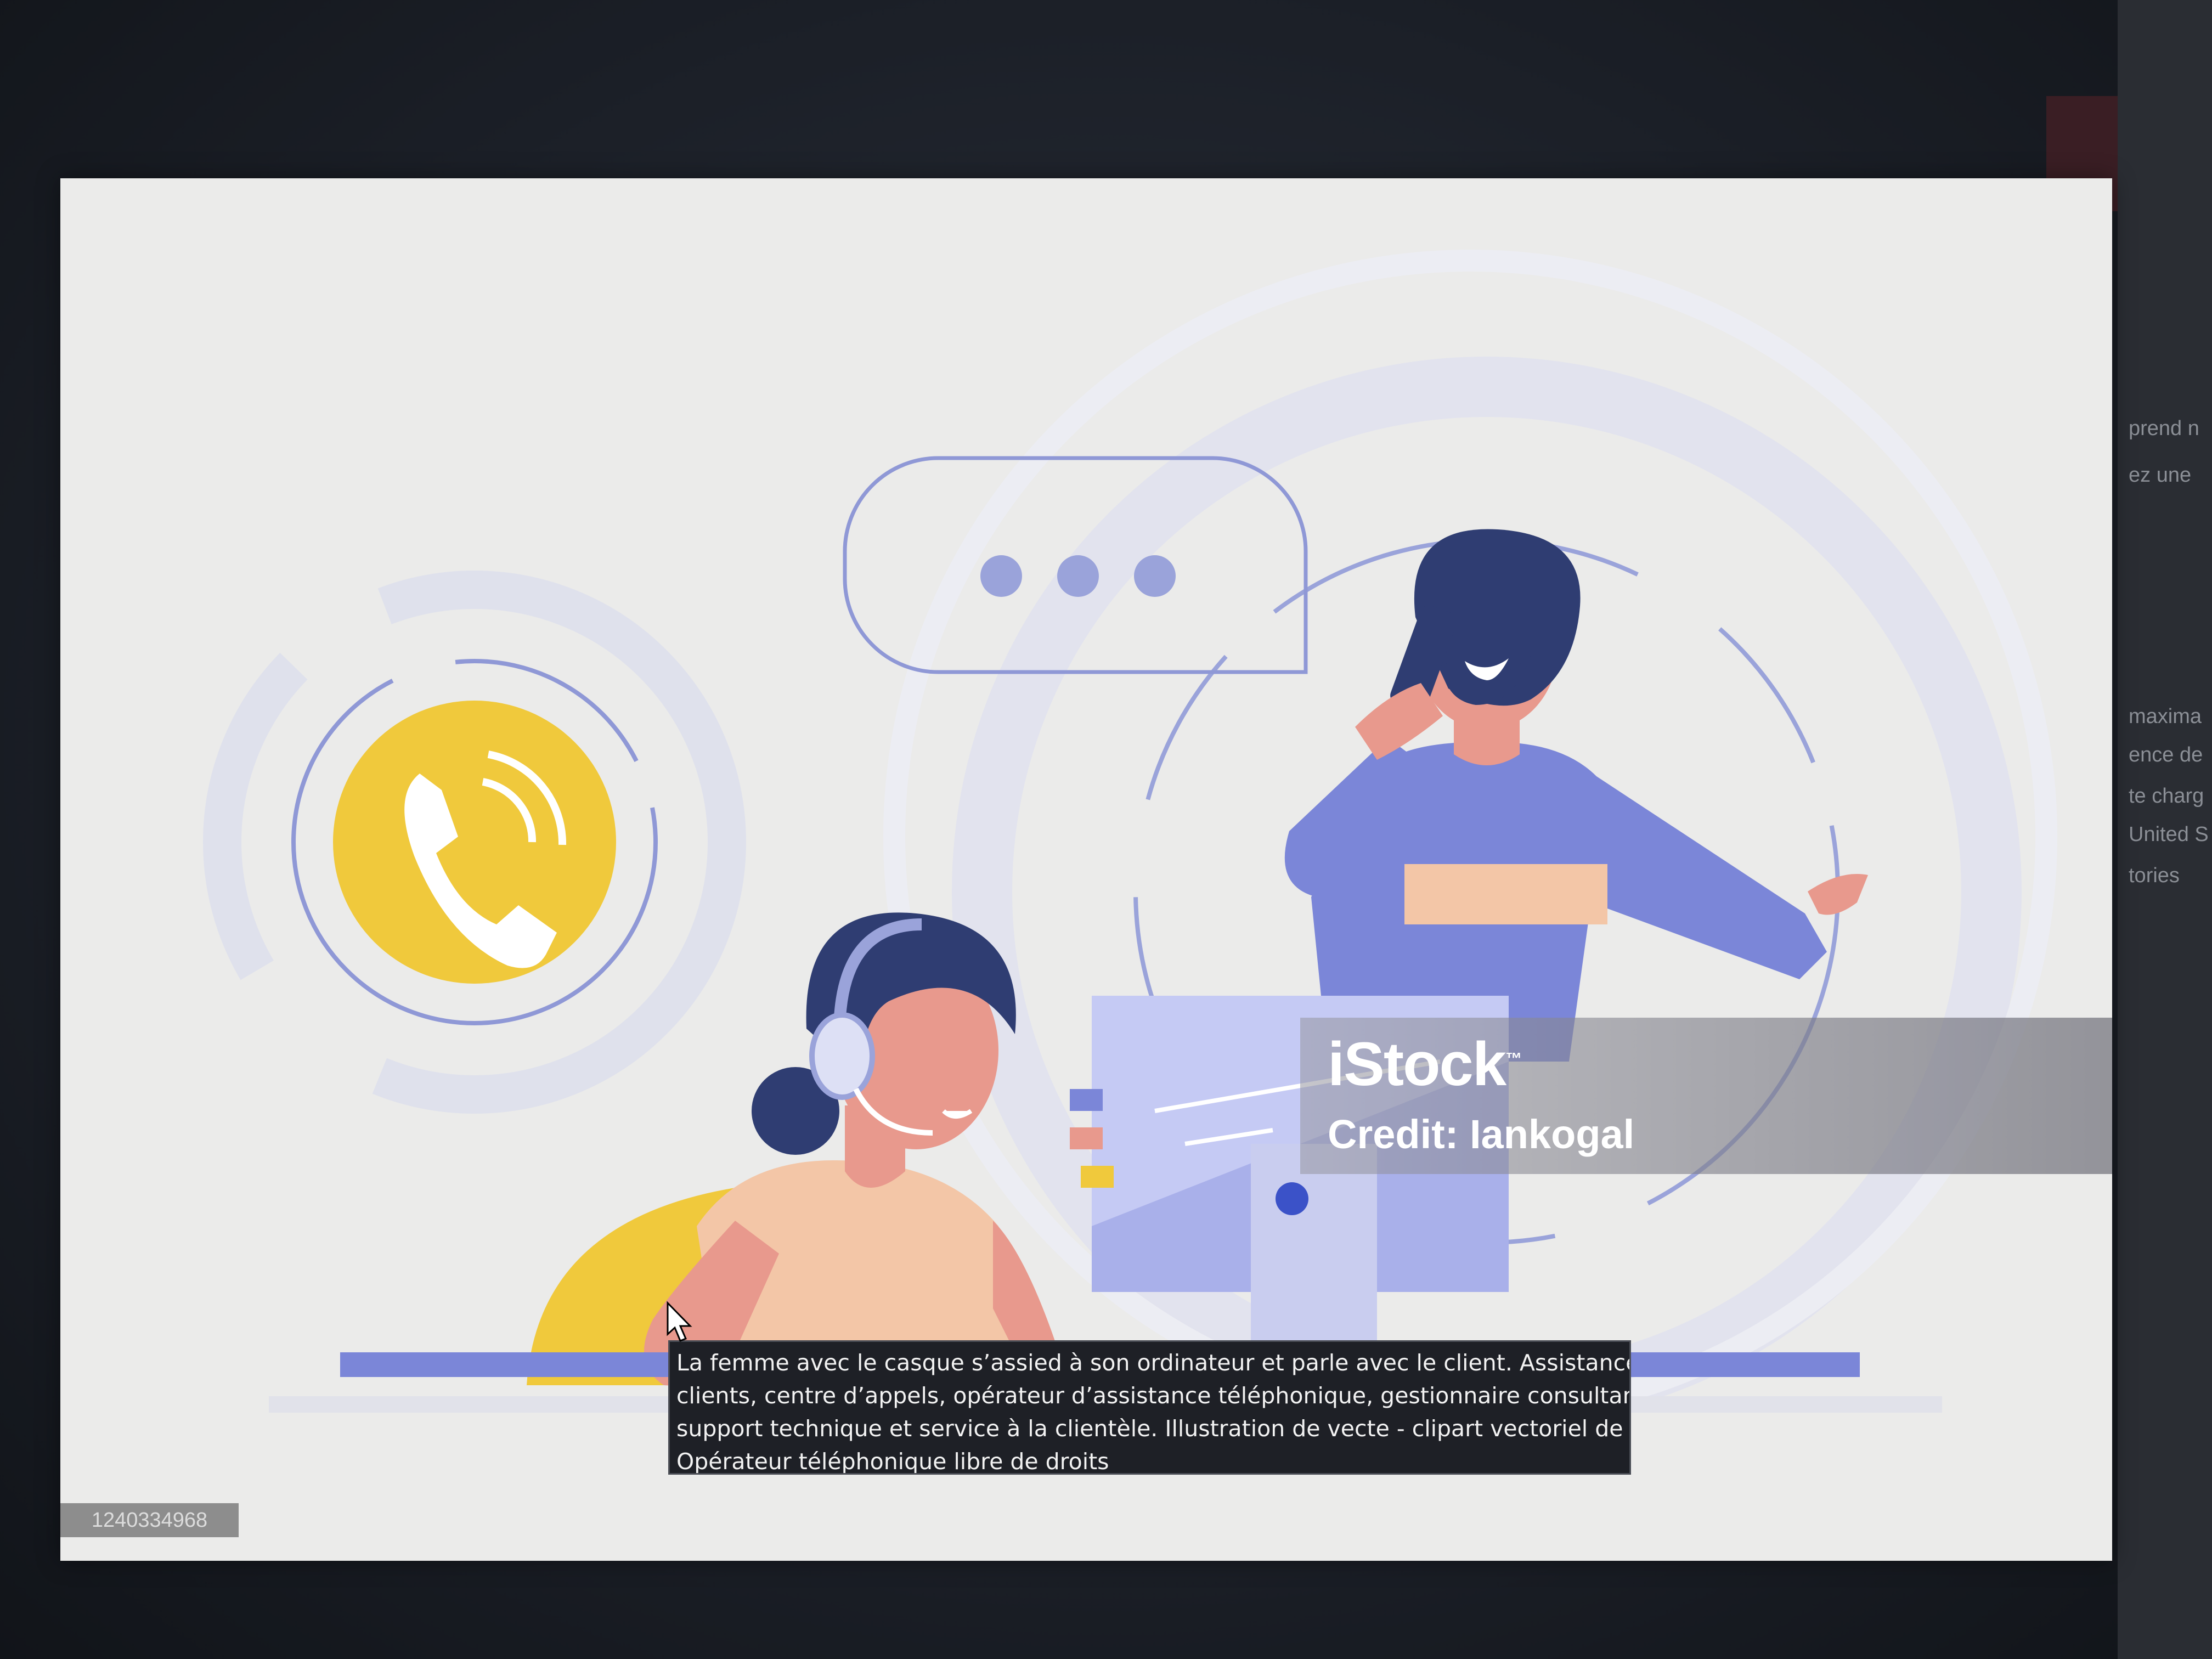 This screenshot has width=2212, height=1659. I want to click on watermark-credit: Credit: Iankogal, so click(1482, 1134).